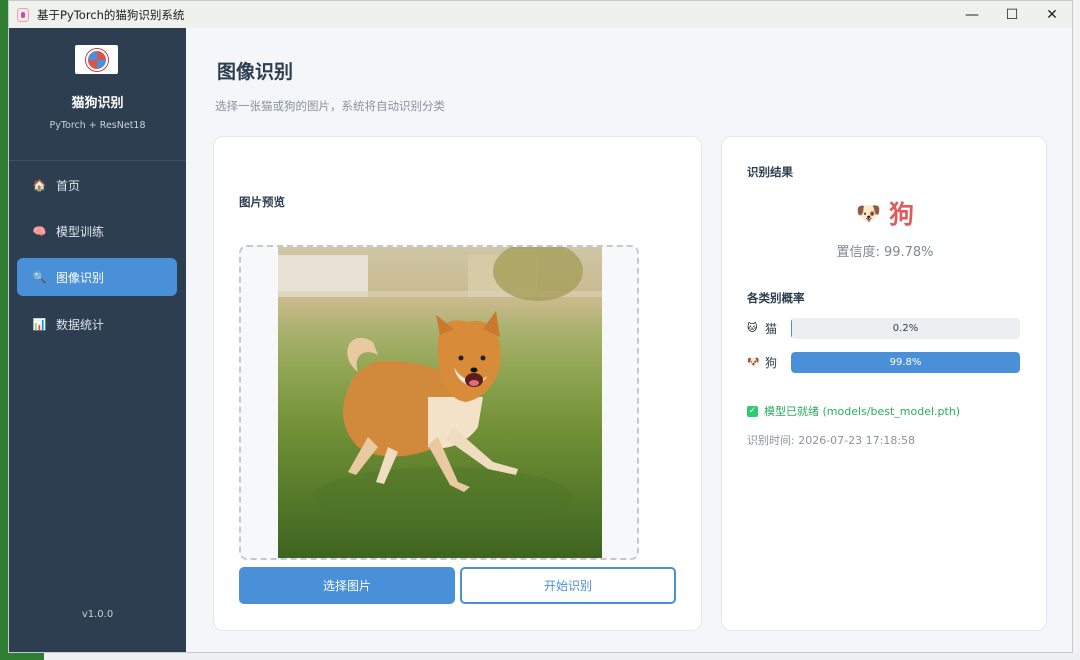 The width and height of the screenshot is (1080, 660). What do you see at coordinates (111, 14) in the screenshot?
I see `window-title: 基于PyTorch的猫狗识别系统` at bounding box center [111, 14].